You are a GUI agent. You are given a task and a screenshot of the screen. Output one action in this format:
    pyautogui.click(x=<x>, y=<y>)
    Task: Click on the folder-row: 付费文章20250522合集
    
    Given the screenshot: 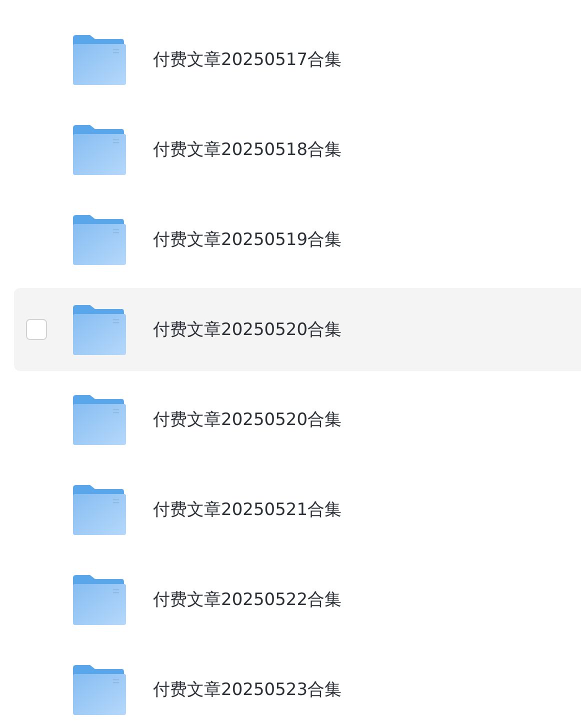 What is the action you would take?
    pyautogui.click(x=297, y=599)
    